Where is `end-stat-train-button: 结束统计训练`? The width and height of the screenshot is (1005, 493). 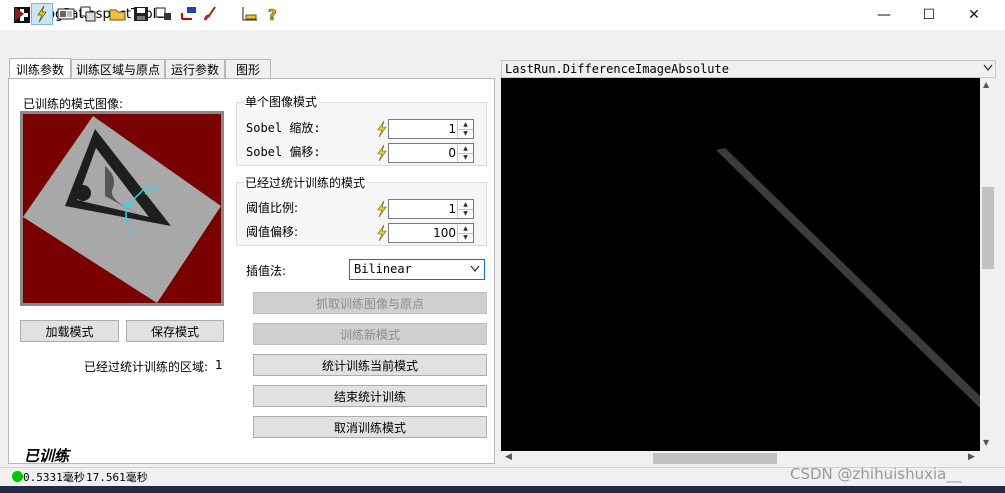 end-stat-train-button: 结束统计训练 is located at coordinates (370, 396).